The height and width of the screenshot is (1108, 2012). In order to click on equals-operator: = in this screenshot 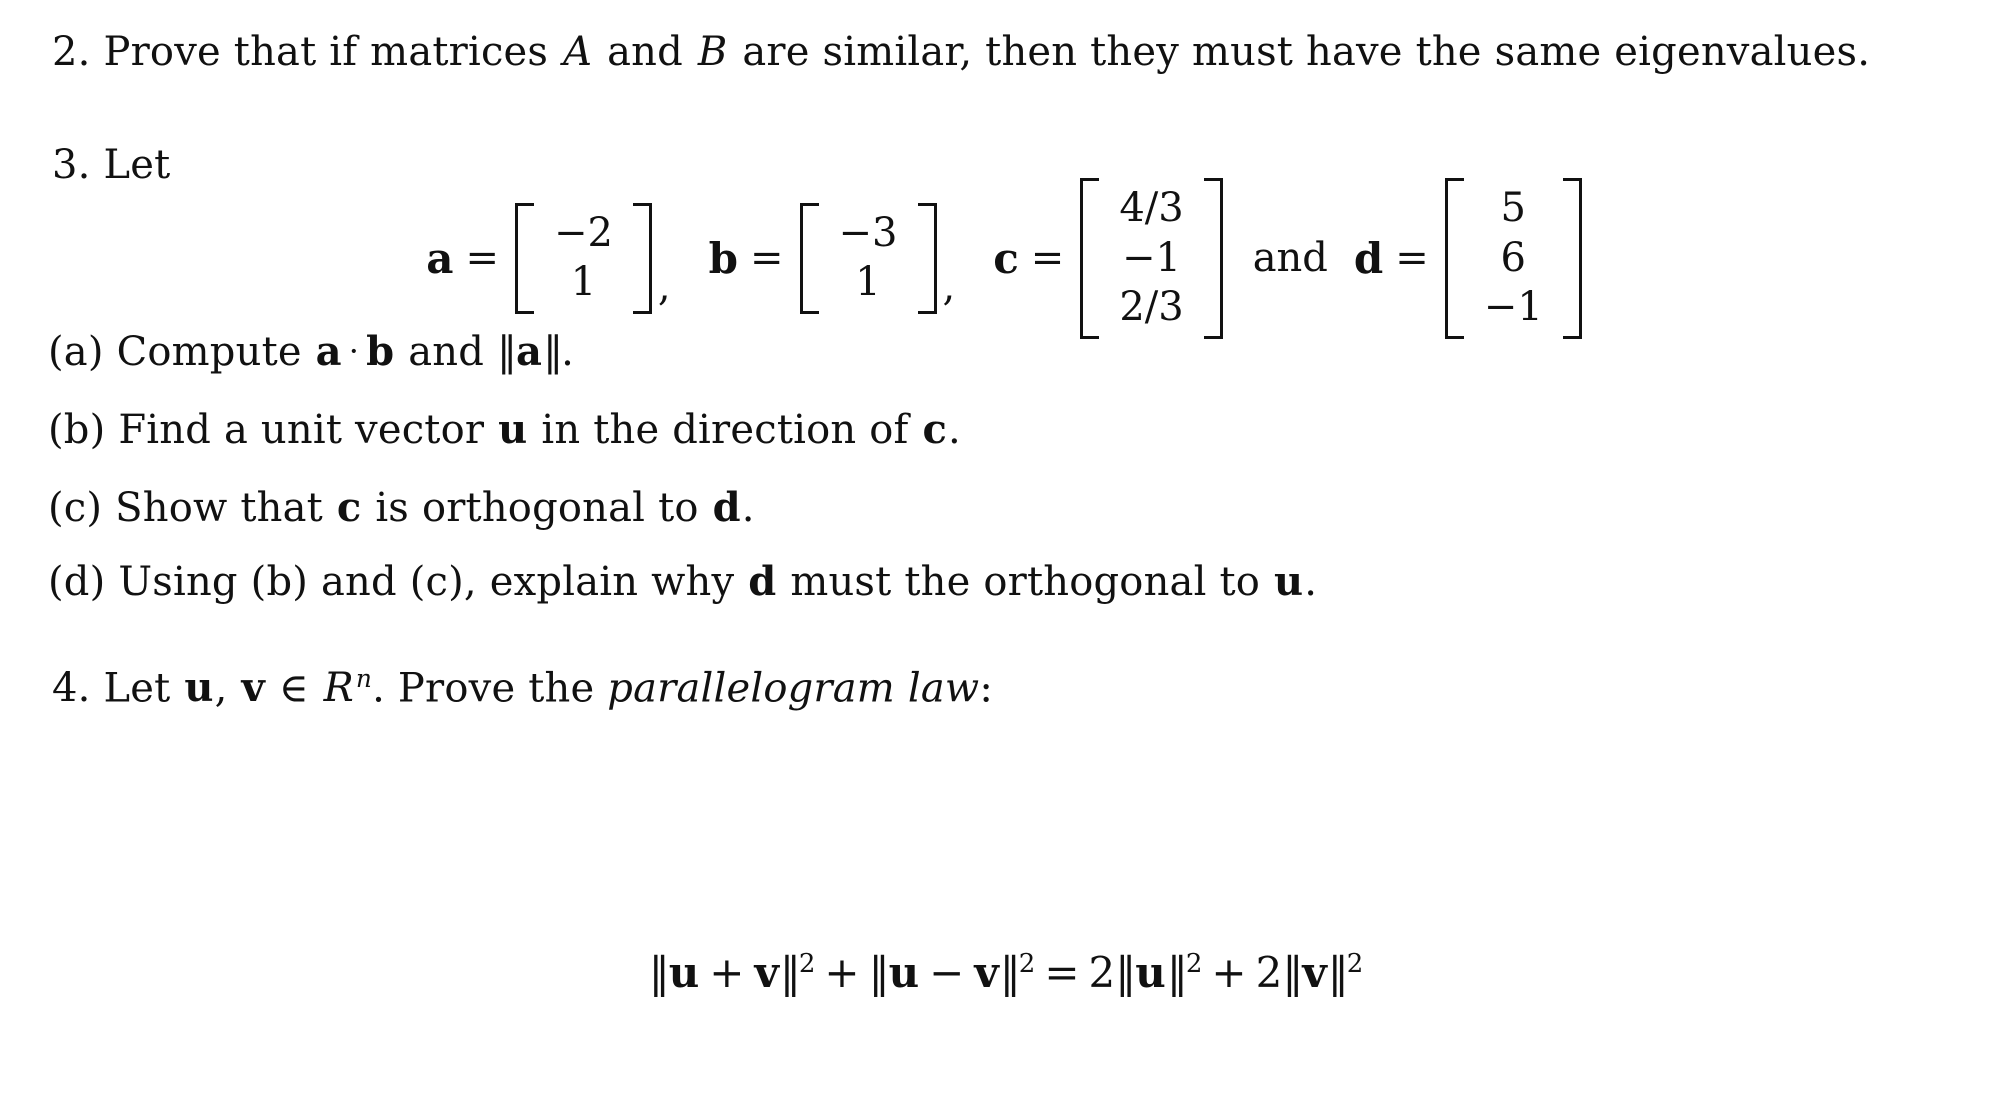, I will do `click(1062, 972)`.